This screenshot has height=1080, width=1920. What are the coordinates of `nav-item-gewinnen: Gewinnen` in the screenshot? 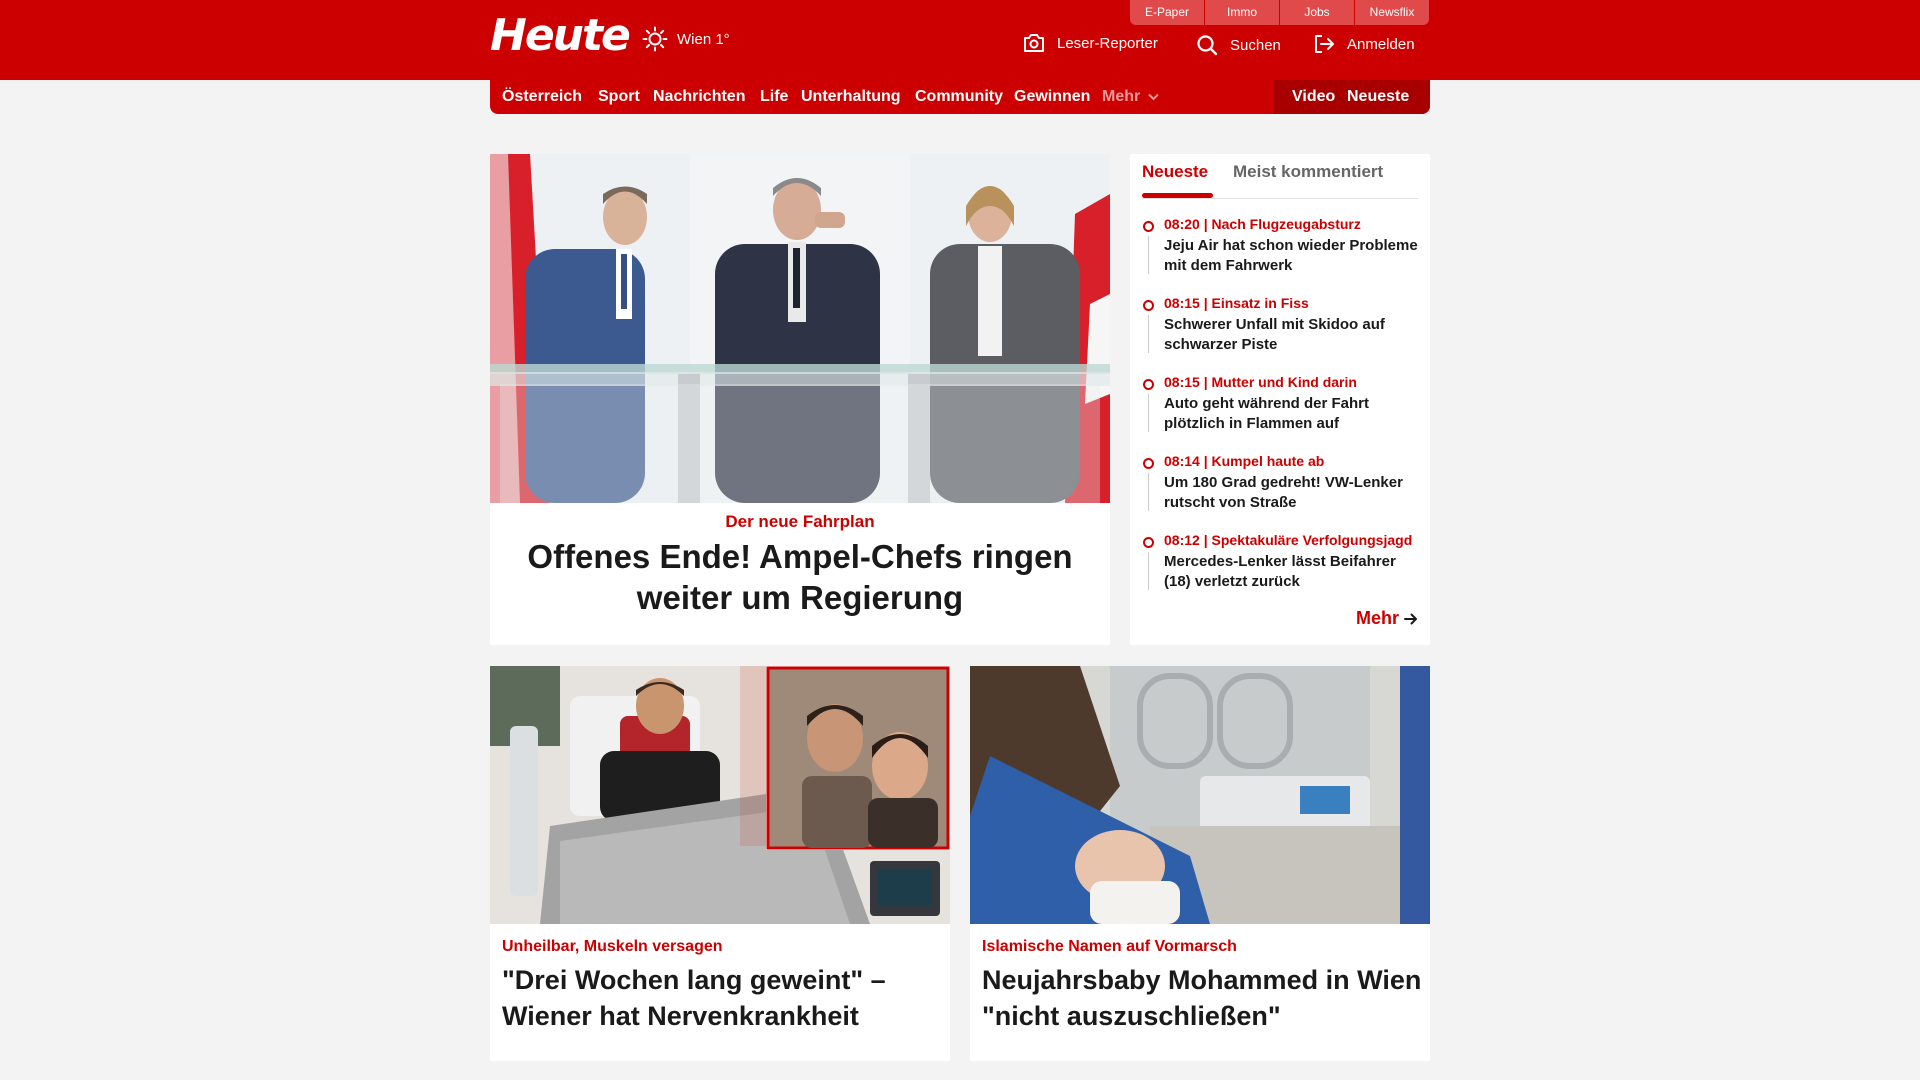 It's located at (1052, 97).